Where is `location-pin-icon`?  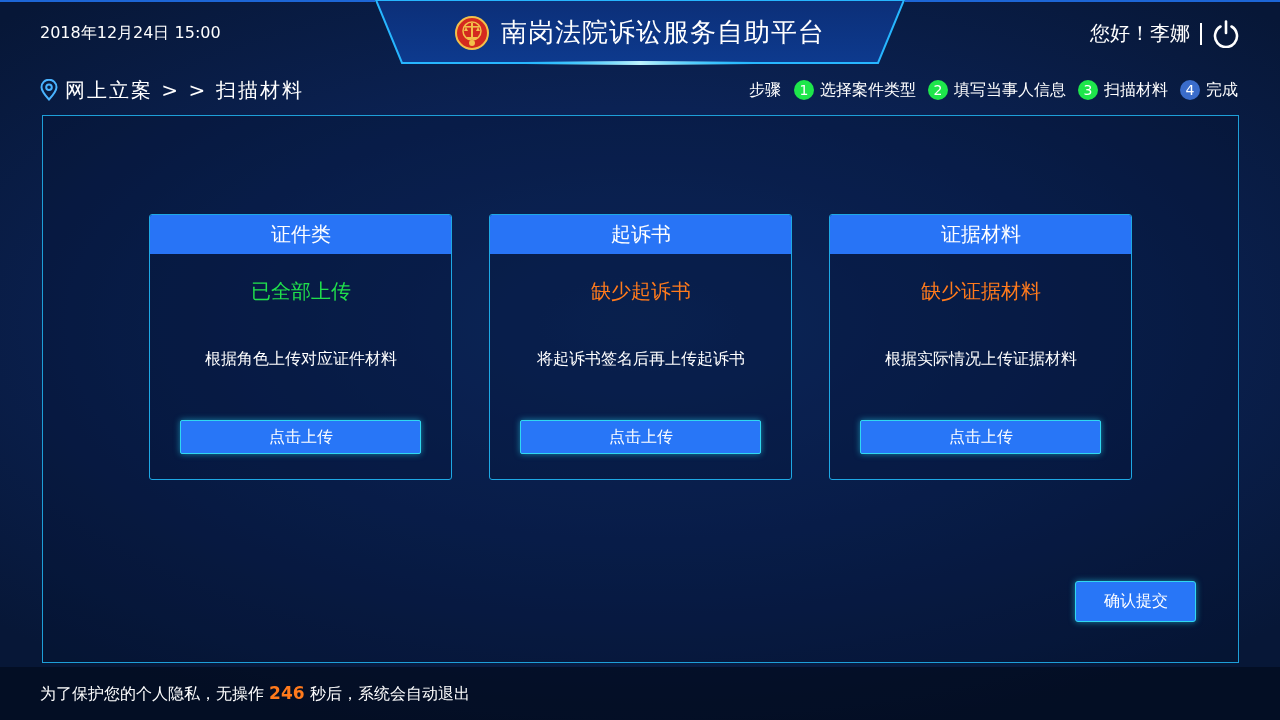
location-pin-icon is located at coordinates (49, 90).